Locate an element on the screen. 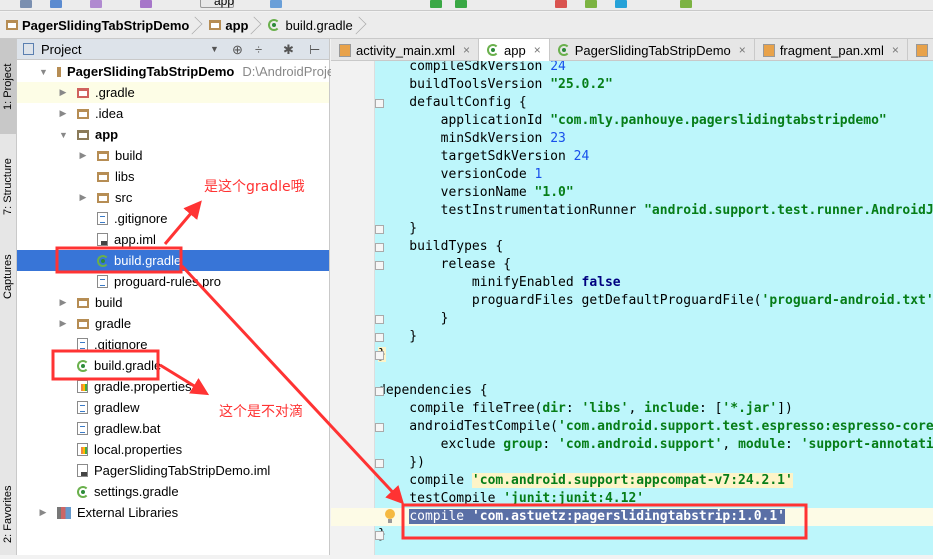 The image size is (933, 559). code-line: release { is located at coordinates (444, 265).